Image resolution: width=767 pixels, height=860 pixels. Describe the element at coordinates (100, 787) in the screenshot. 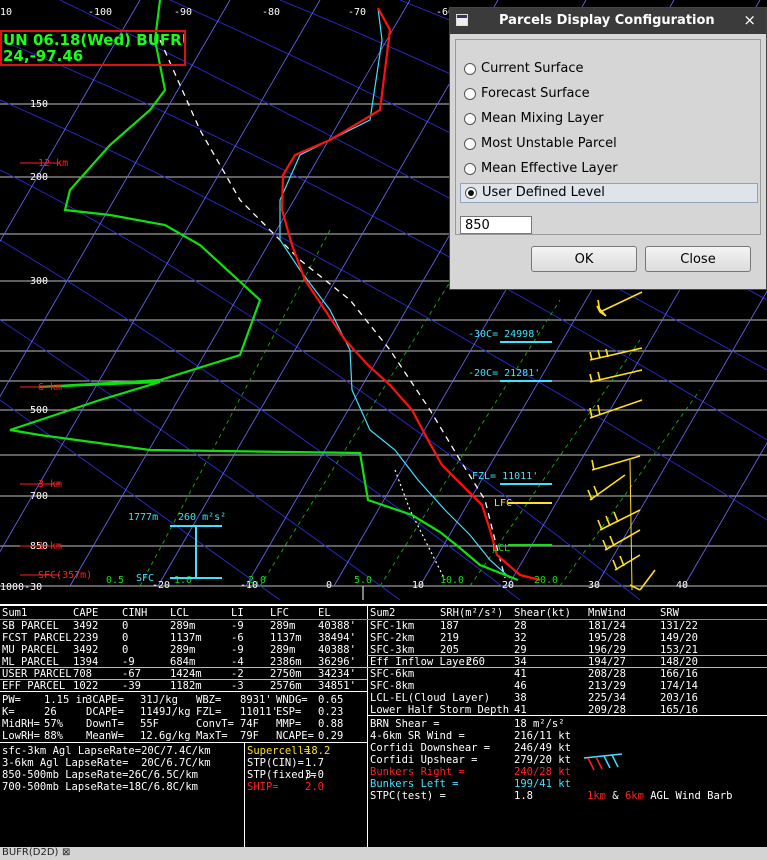

I see `lapse-rate: 700-500mb LapseRate=18C/6.8C/km` at that location.